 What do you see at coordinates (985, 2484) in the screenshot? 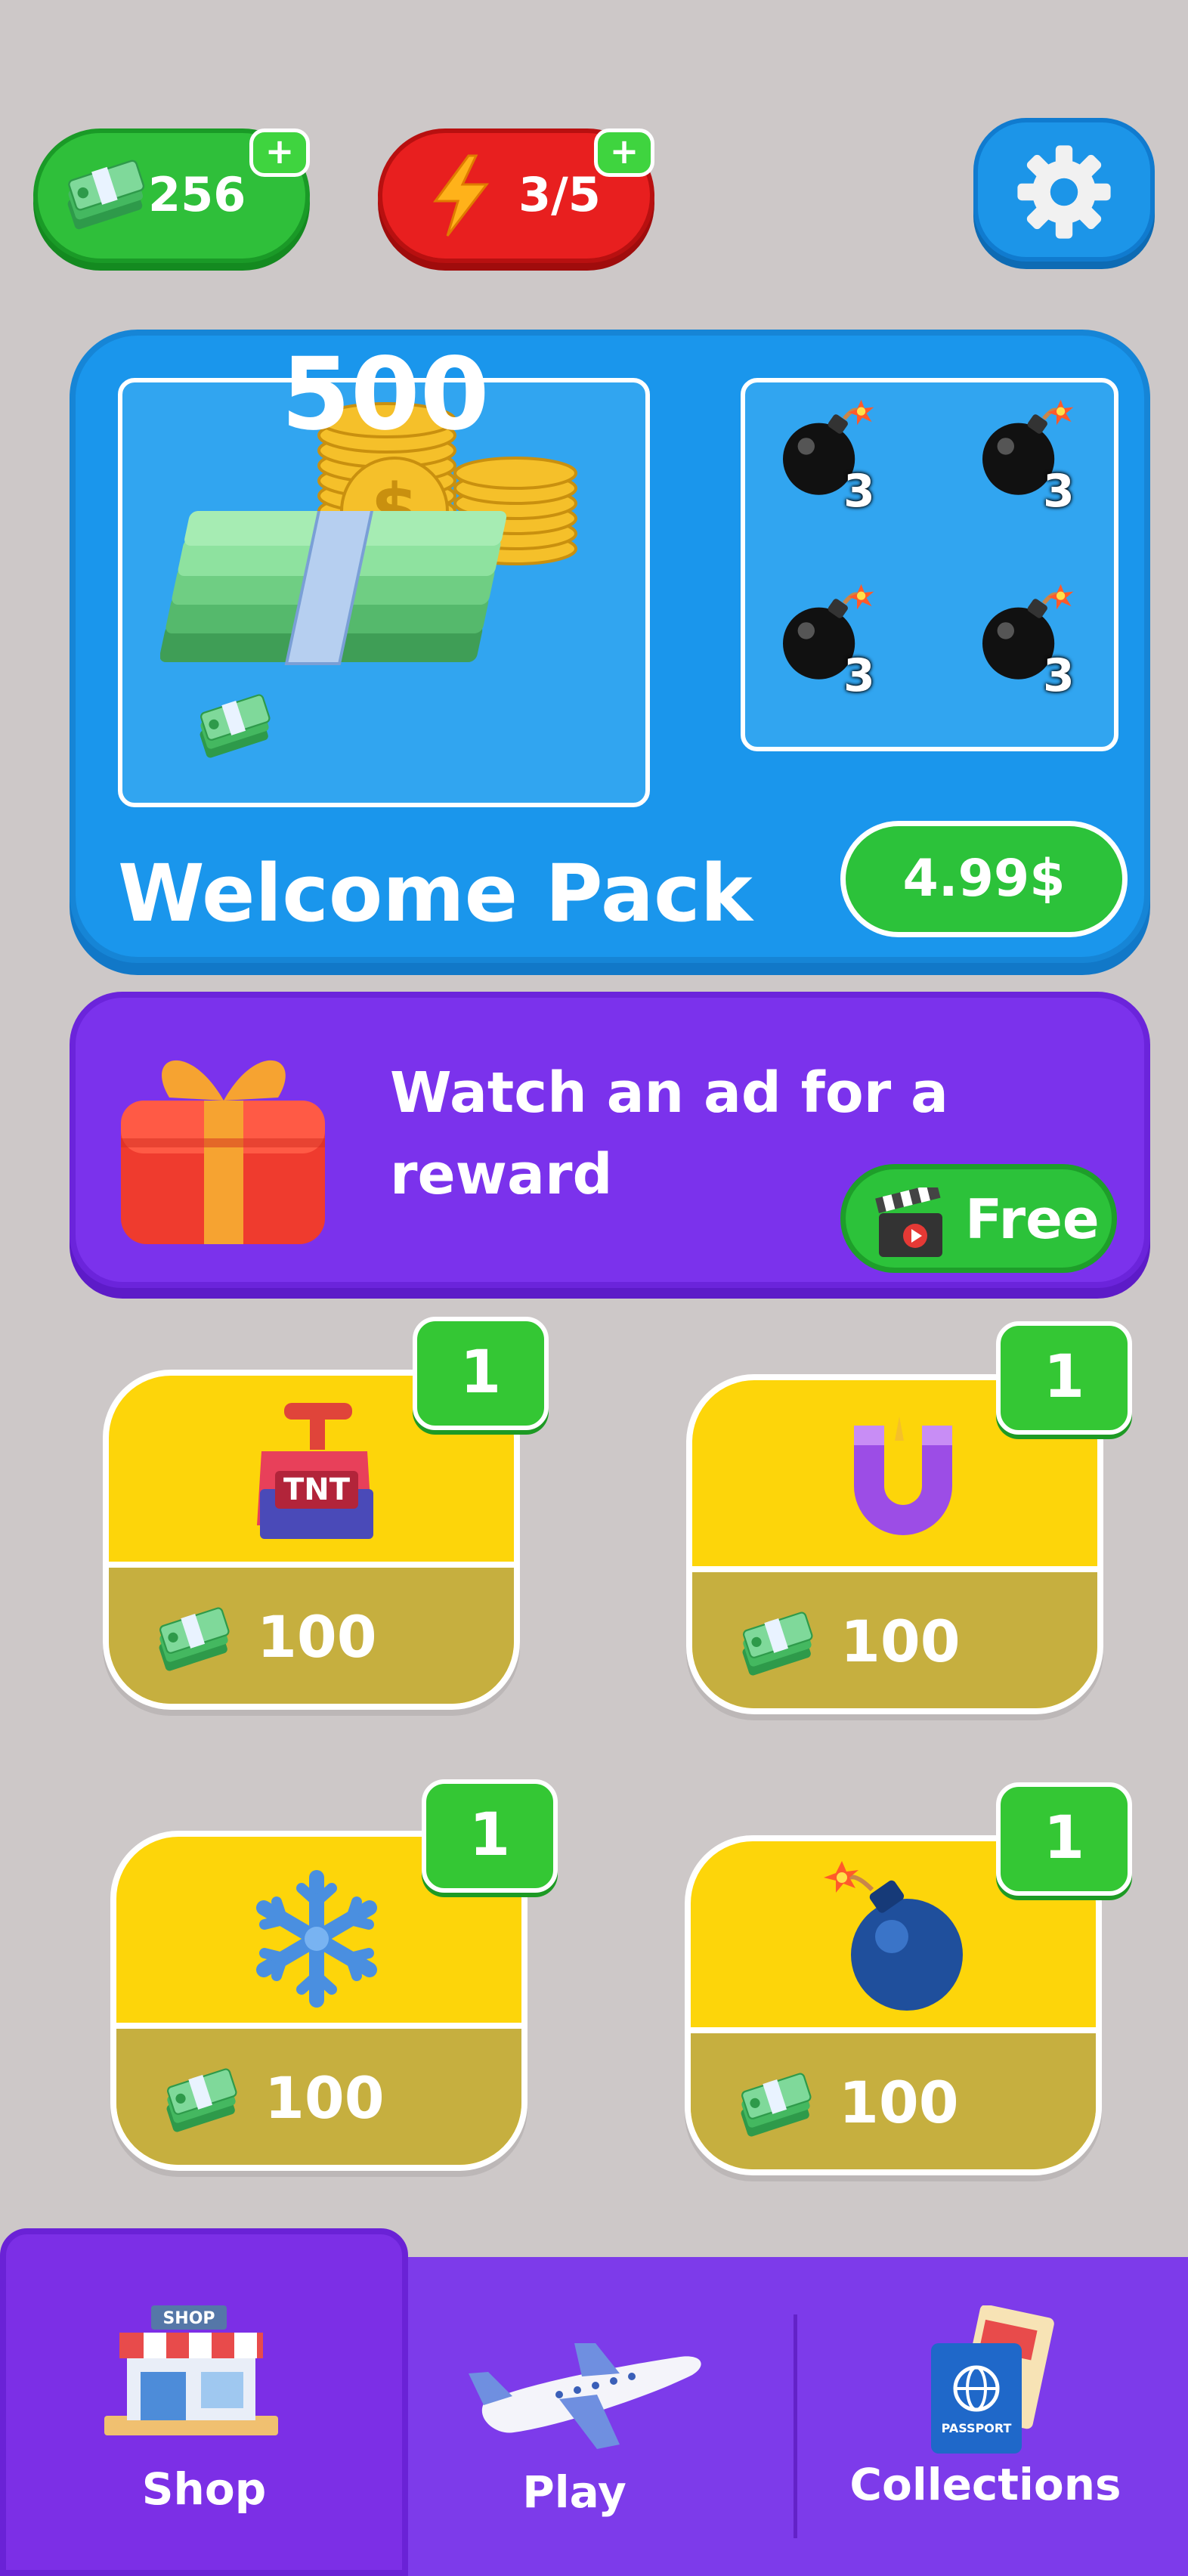
I see `tab-collections-label: Collections` at bounding box center [985, 2484].